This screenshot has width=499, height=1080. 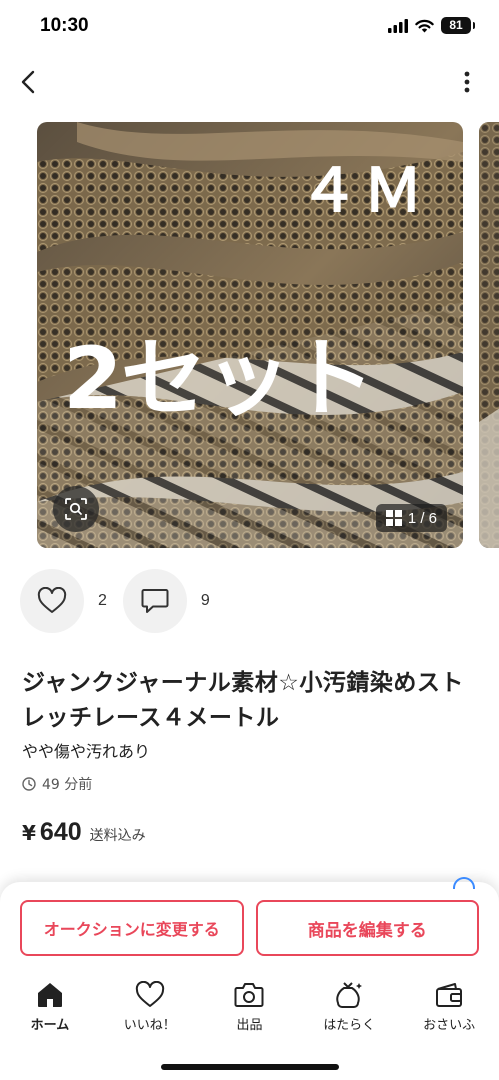 I want to click on clock-icon, so click(x=29, y=784).